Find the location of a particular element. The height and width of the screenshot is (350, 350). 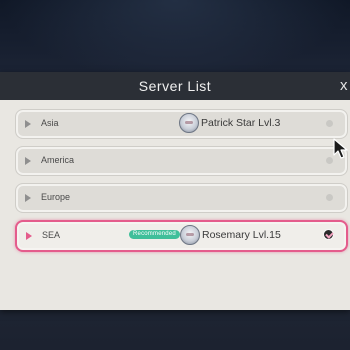

panel-title: Server List is located at coordinates (175, 86).